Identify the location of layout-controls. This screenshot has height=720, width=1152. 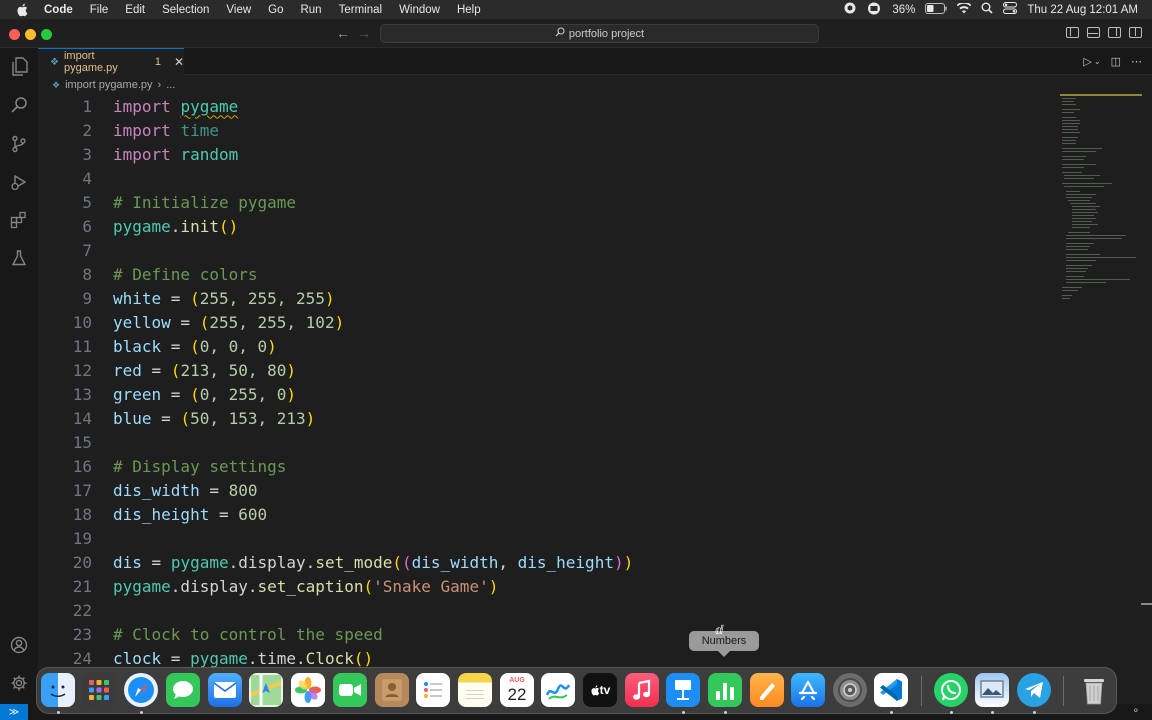
(1104, 32).